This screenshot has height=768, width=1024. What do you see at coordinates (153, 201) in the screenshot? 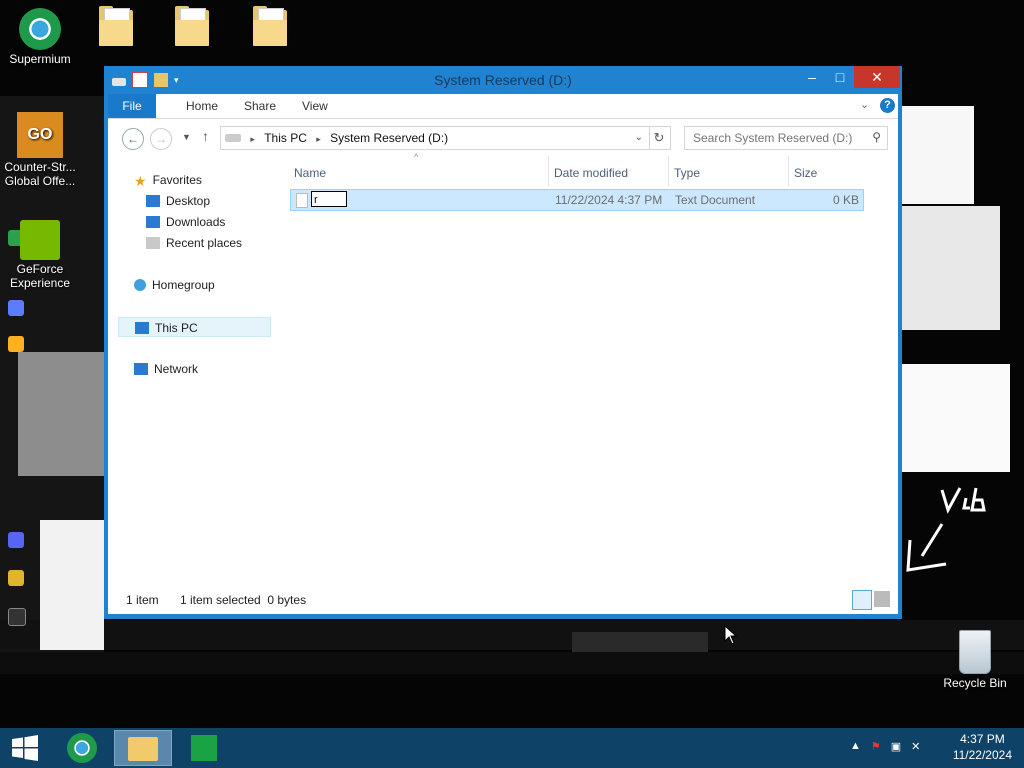
I see `desktop-icon` at bounding box center [153, 201].